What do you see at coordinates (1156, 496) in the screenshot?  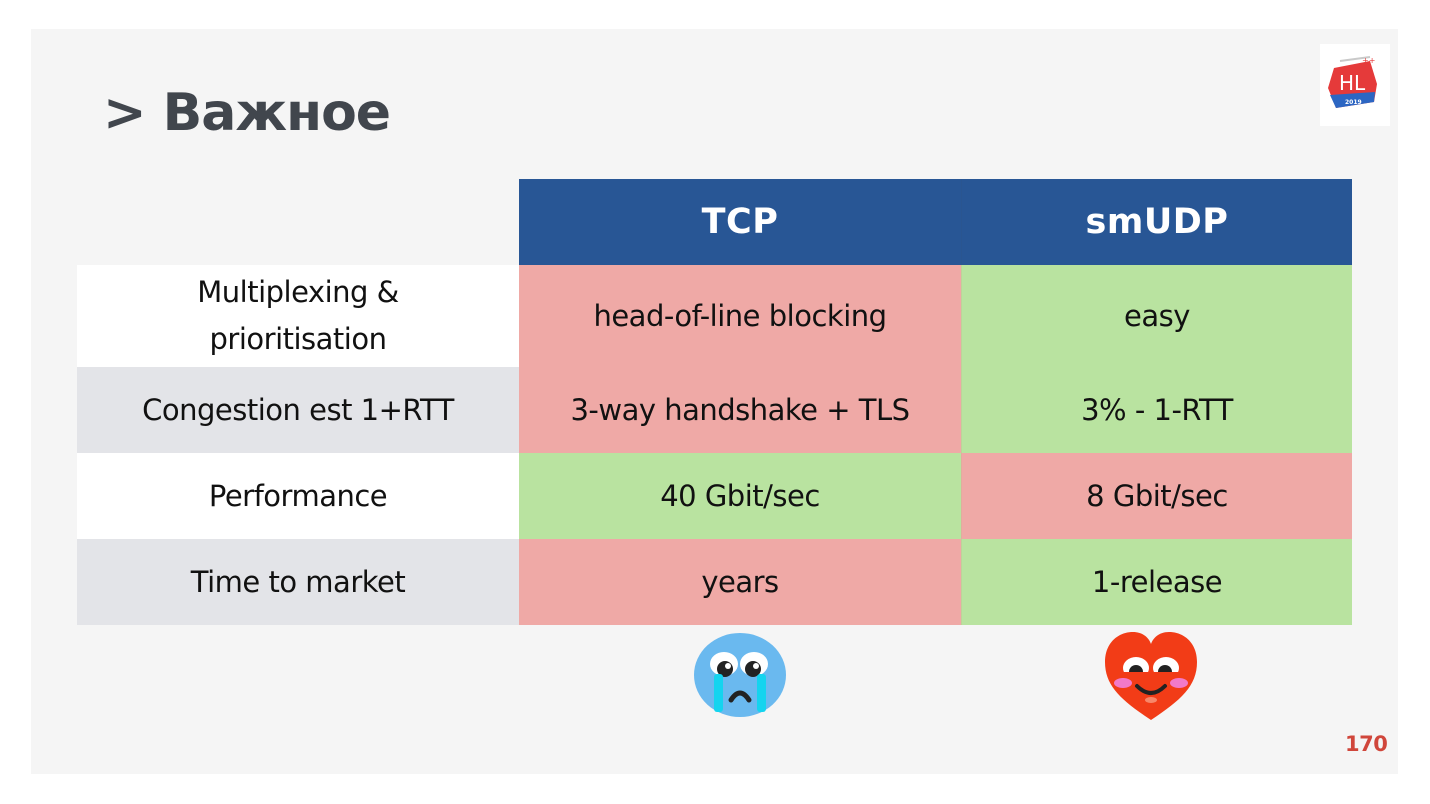 I see `cell-smudp-performance: 8 Gbit/sec` at bounding box center [1156, 496].